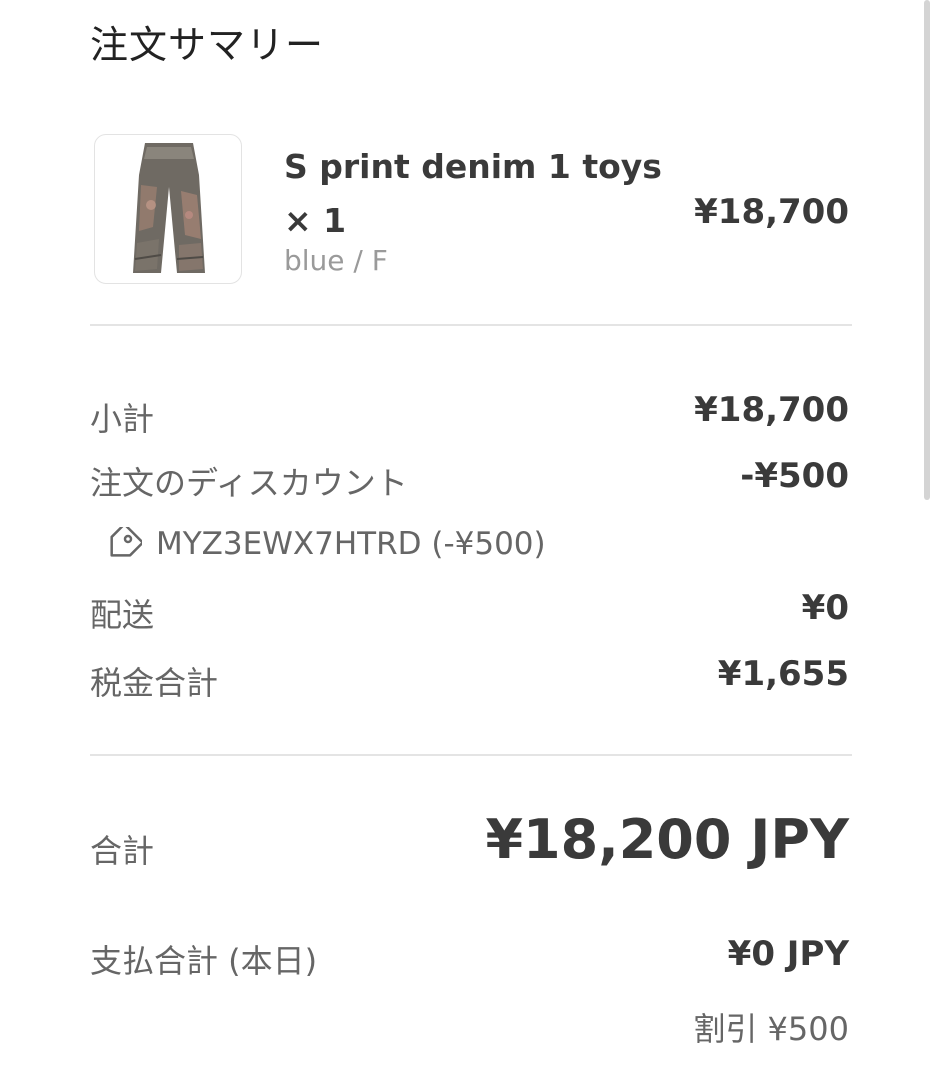  Describe the element at coordinates (788, 954) in the screenshot. I see `payment-due-value: ¥0 JPY` at that location.